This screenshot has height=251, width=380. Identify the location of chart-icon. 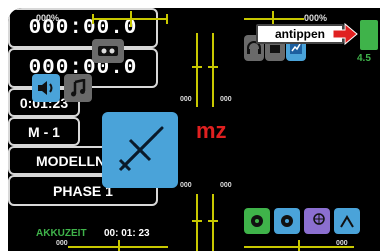
(347, 221).